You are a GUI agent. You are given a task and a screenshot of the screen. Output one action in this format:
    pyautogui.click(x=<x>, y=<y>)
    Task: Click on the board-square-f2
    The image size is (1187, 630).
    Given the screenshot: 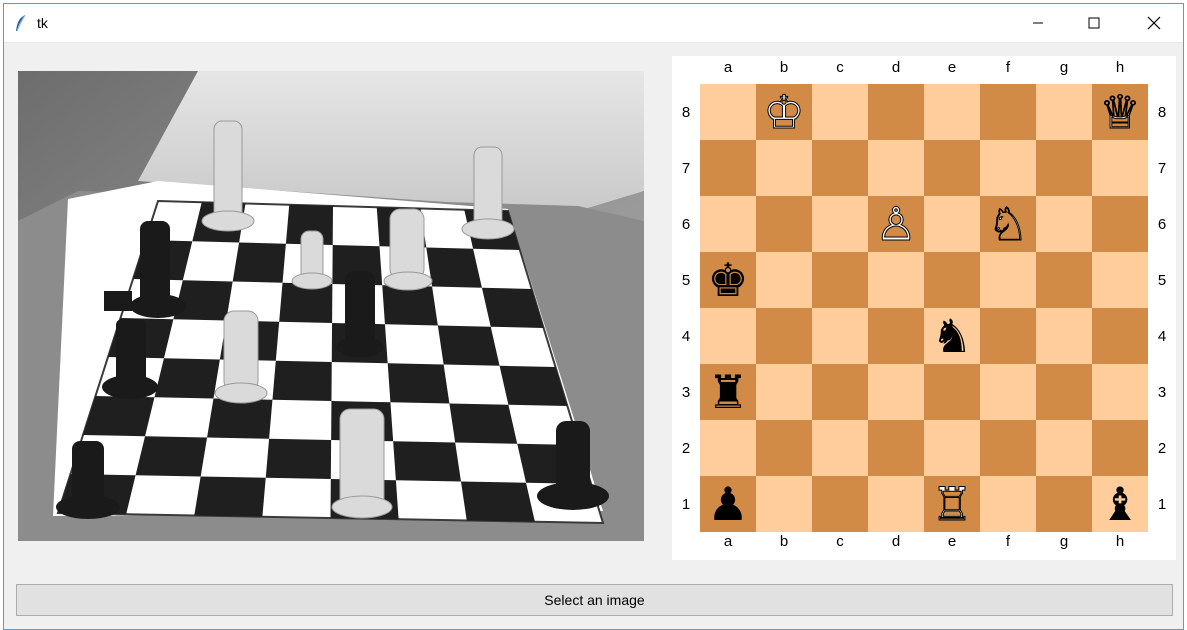 What is the action you would take?
    pyautogui.click(x=1008, y=448)
    